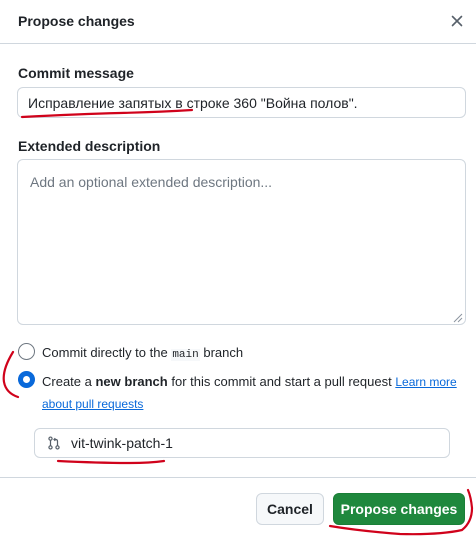  Describe the element at coordinates (76, 21) in the screenshot. I see `dialog-title: Propose changes` at that location.